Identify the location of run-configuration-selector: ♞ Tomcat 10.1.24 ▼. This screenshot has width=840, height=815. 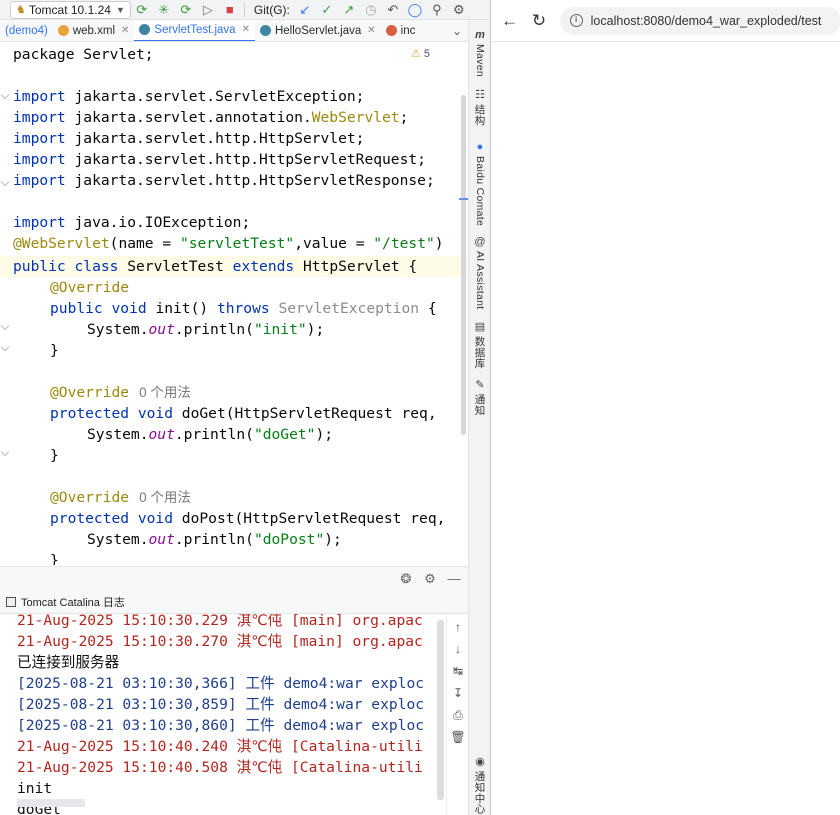
(70, 9).